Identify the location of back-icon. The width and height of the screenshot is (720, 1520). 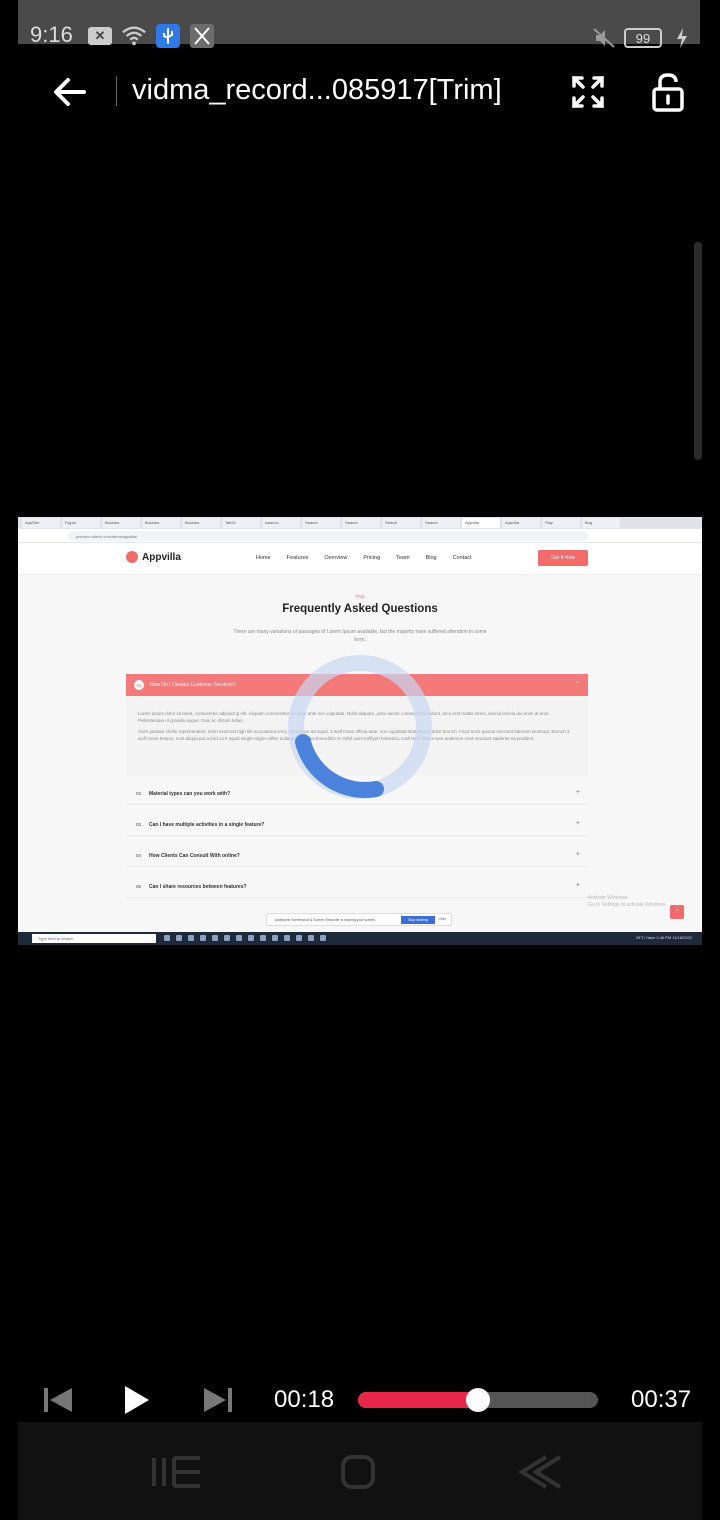
(539, 1472).